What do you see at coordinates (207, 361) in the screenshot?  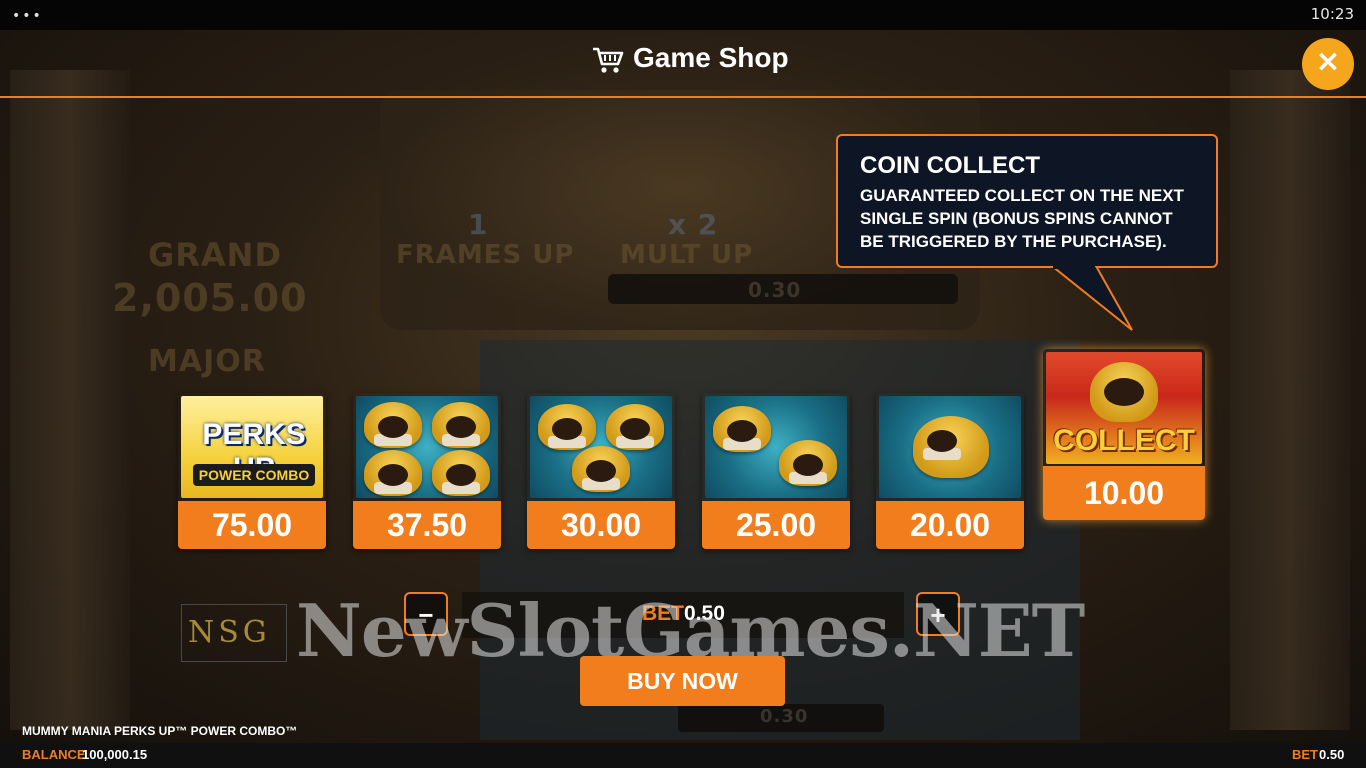 I see `major-jackpot-label: MAJOR` at bounding box center [207, 361].